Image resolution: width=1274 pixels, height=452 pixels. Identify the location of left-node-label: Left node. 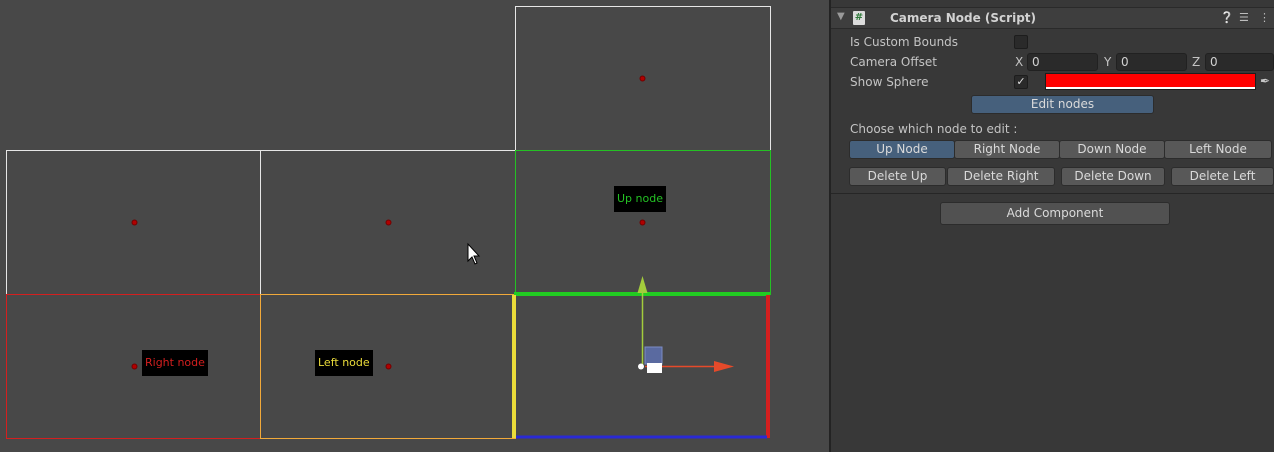
(344, 363).